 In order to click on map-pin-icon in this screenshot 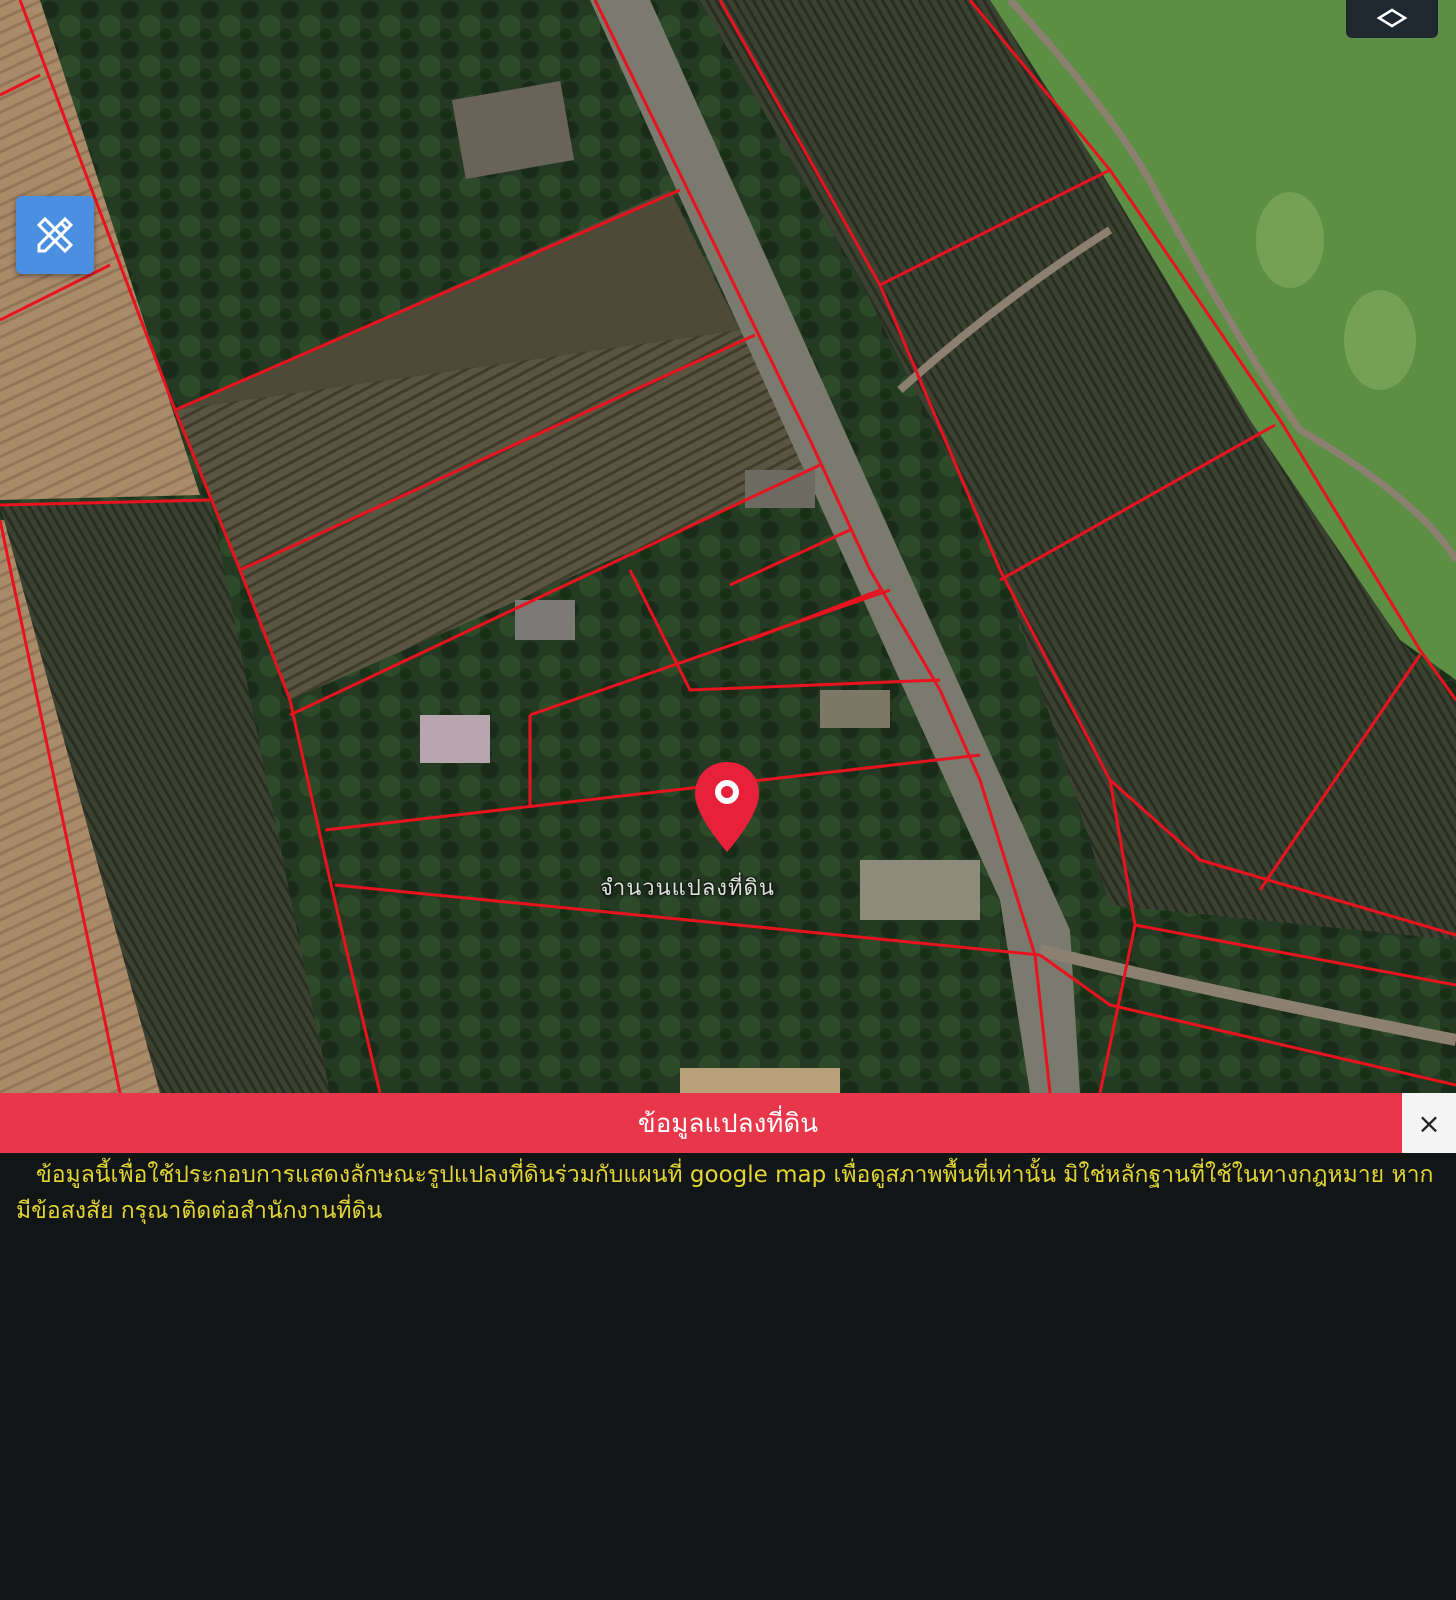, I will do `click(727, 807)`.